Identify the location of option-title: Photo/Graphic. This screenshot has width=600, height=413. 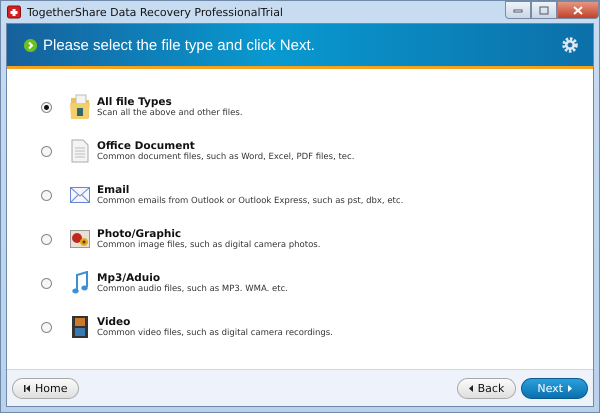
(139, 234).